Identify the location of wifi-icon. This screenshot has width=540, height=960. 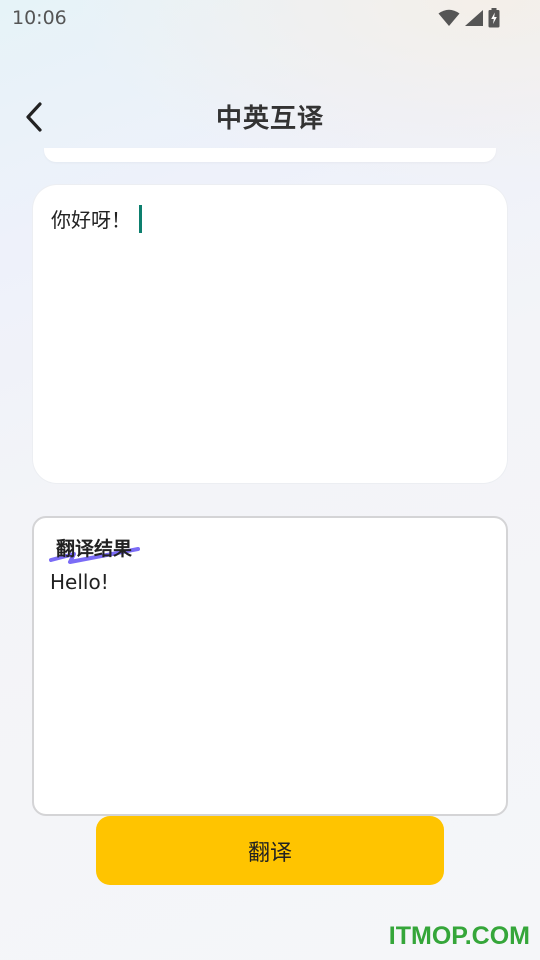
(449, 17).